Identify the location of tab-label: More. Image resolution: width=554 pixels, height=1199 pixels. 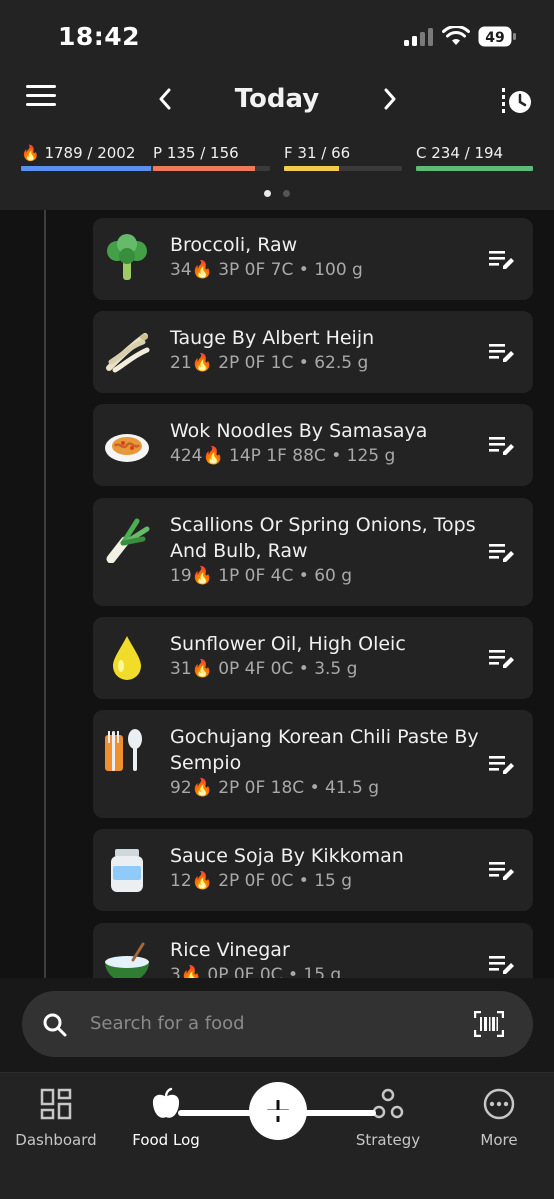
(499, 1140).